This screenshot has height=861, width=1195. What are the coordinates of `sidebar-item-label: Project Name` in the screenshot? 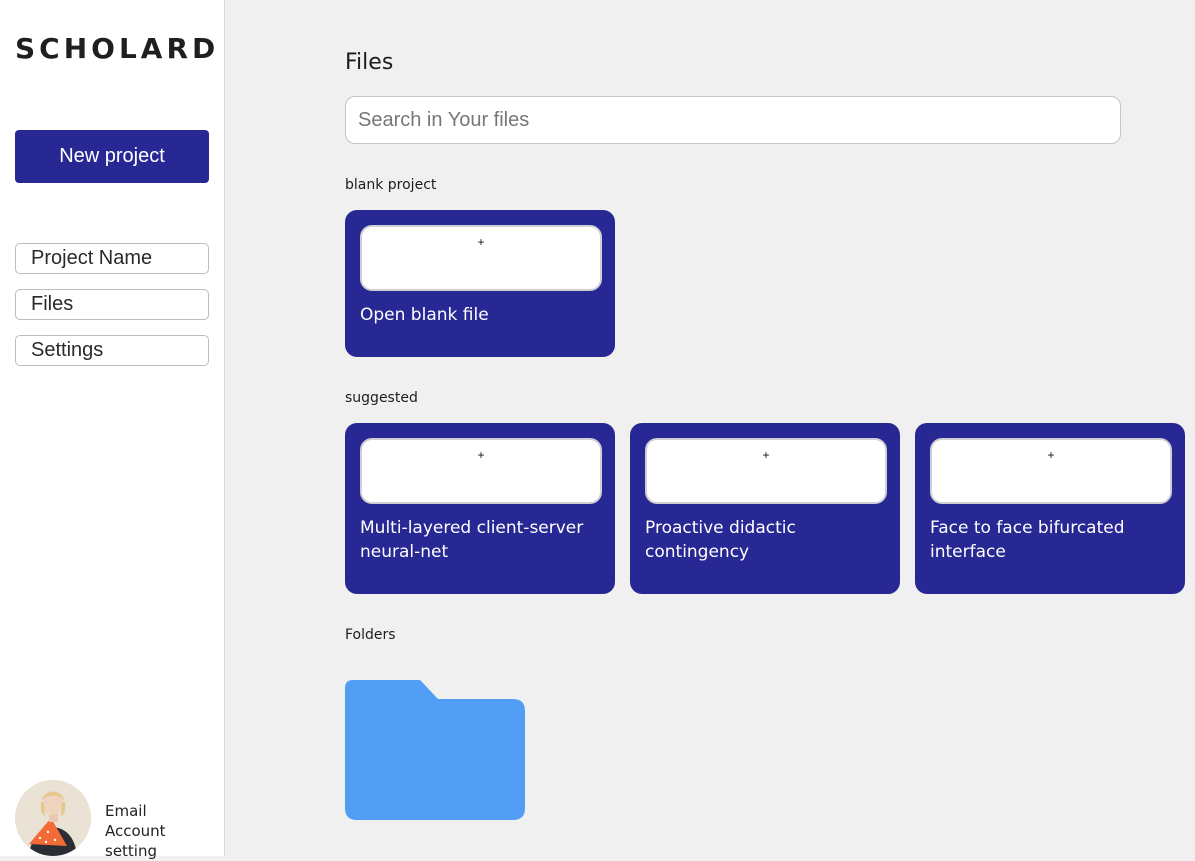 It's located at (92, 258).